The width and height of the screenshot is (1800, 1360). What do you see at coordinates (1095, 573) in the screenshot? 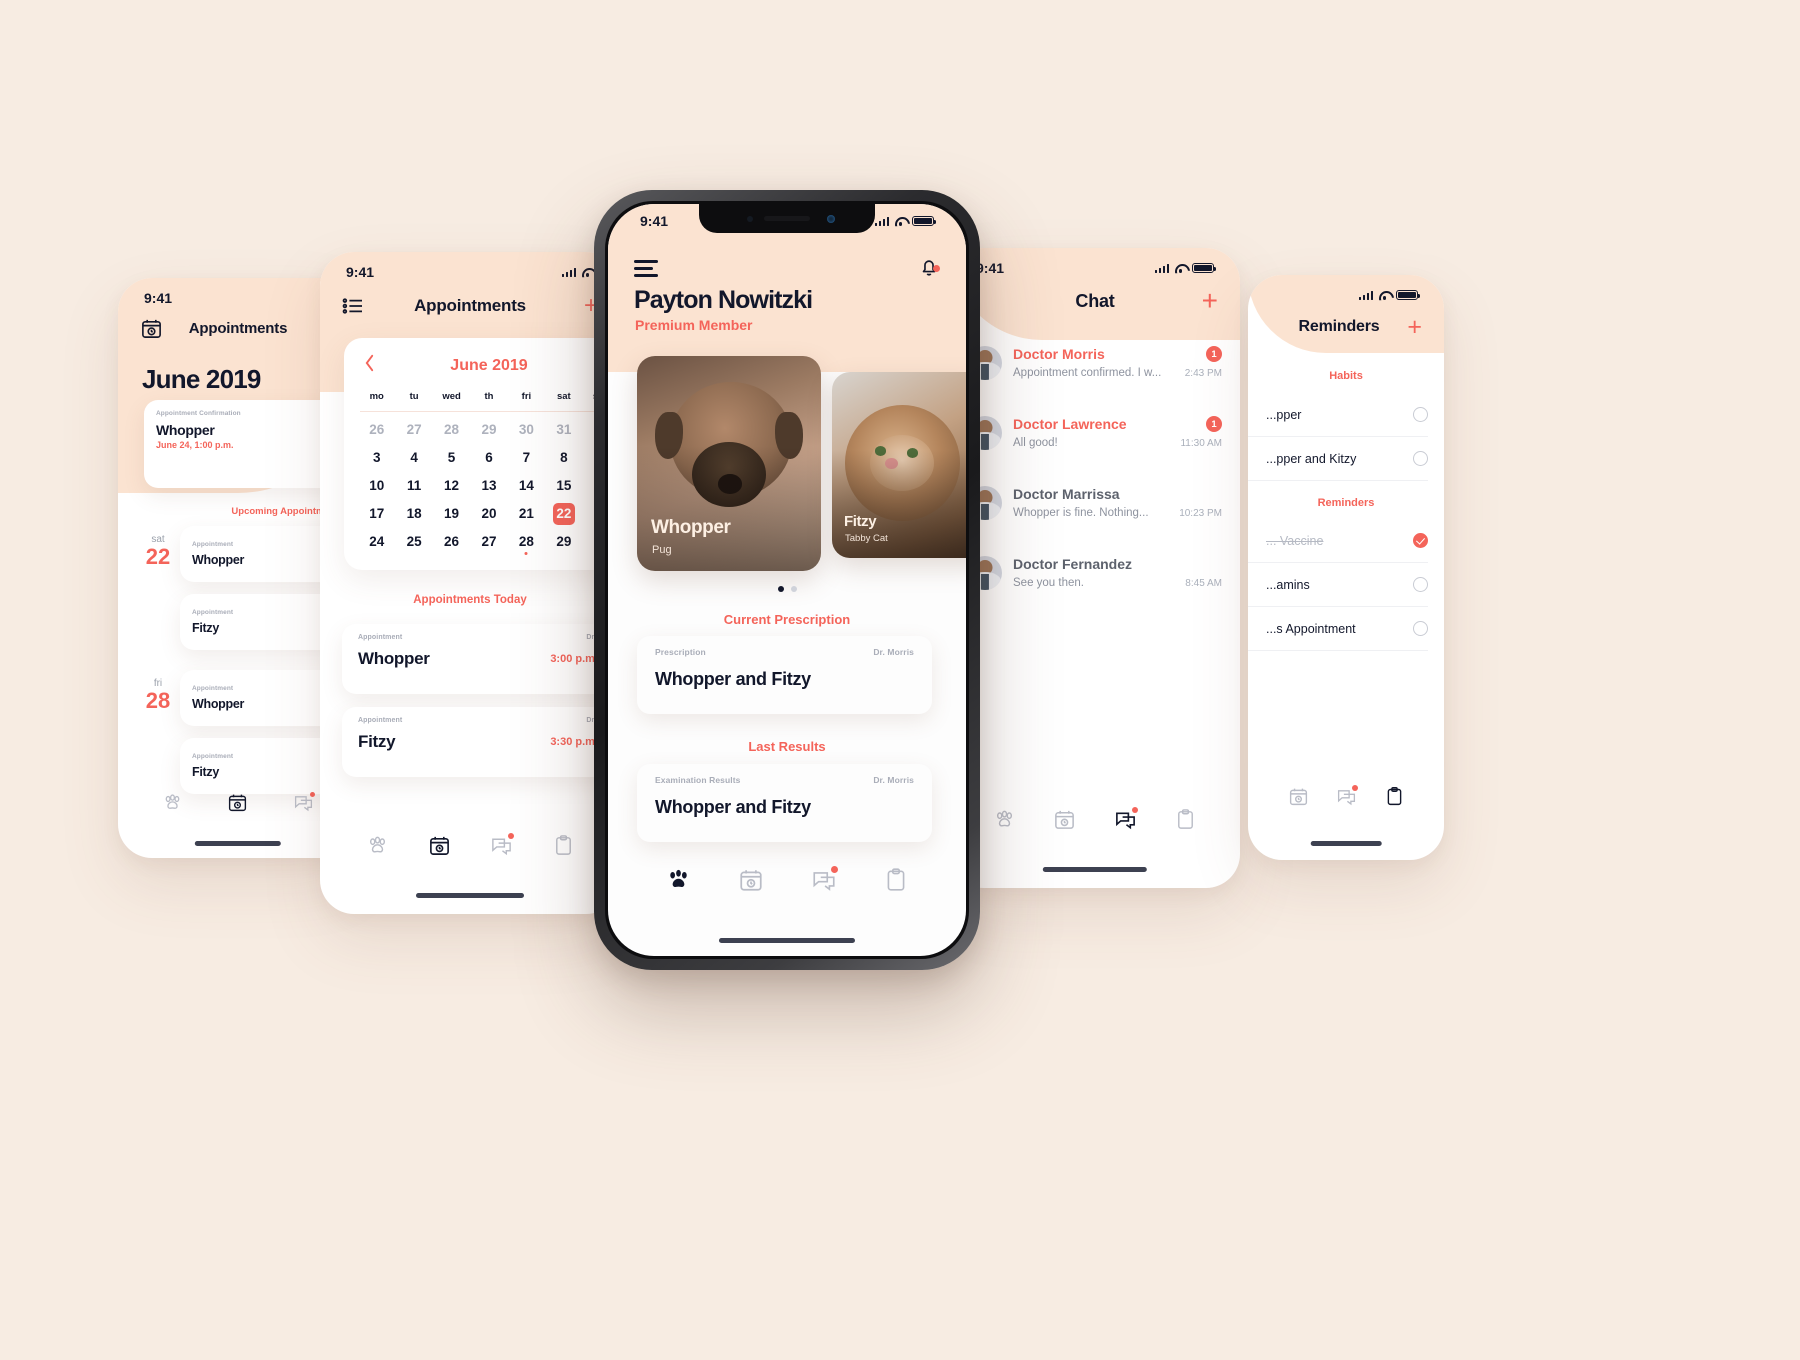
I see `list-item: Doctor Fernandez See you then. 8:45 AM` at bounding box center [1095, 573].